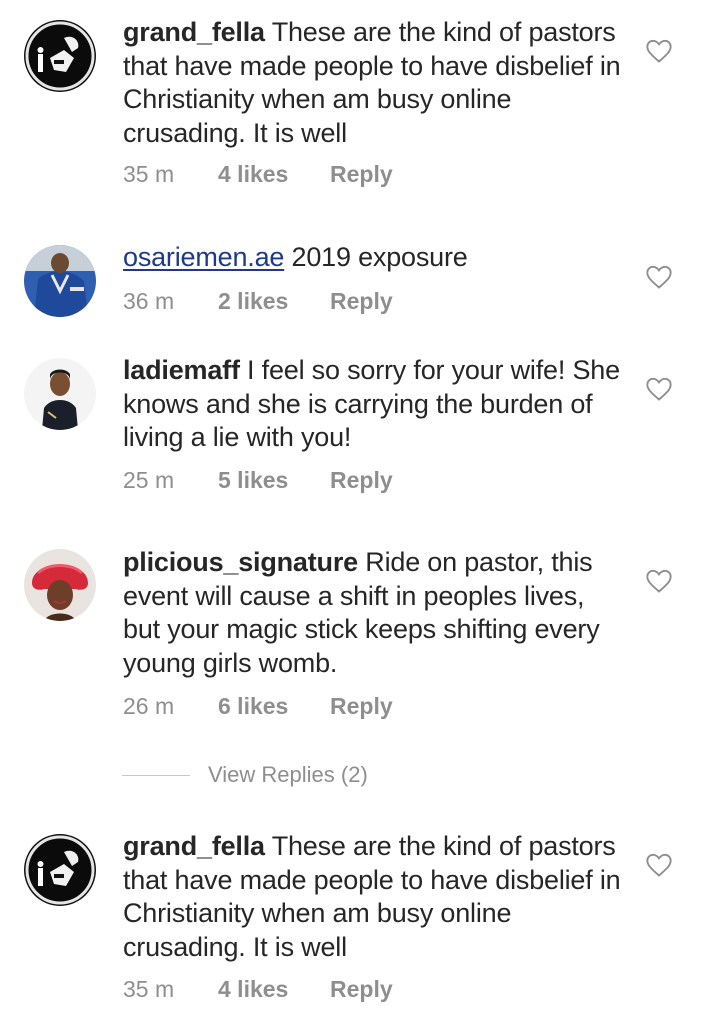  What do you see at coordinates (274, 706) in the screenshot?
I see `comment-likes: 6 likes` at bounding box center [274, 706].